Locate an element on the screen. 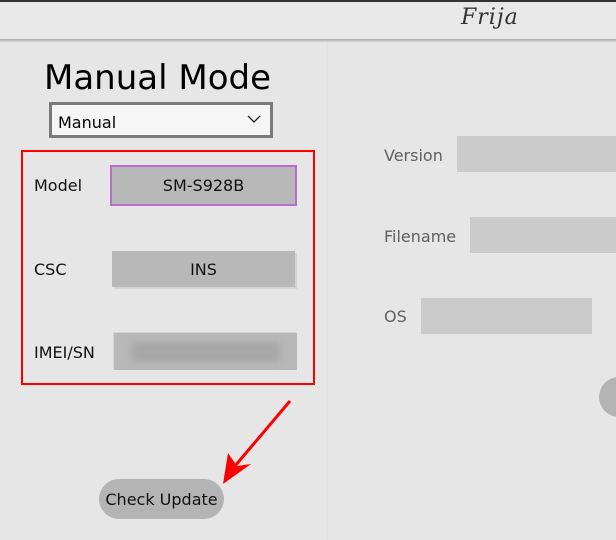 This screenshot has height=540, width=616. csc-value: INS is located at coordinates (203, 269).